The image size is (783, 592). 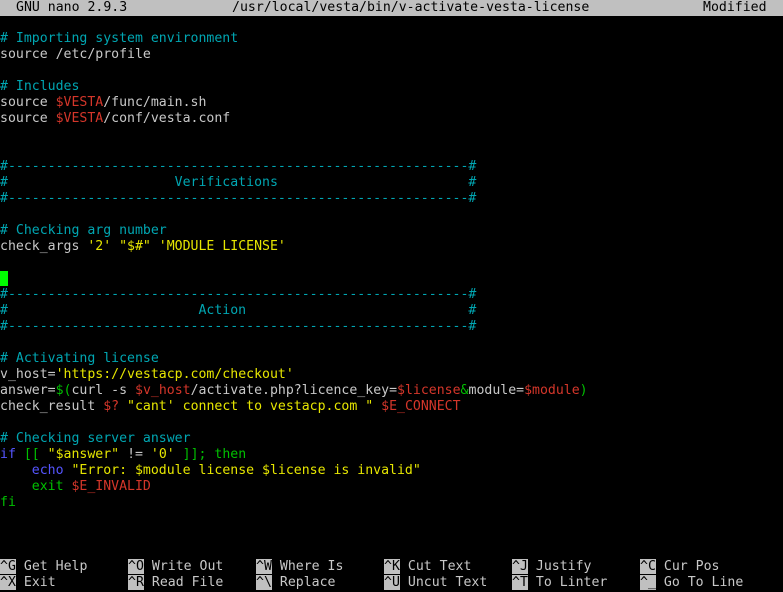 I want to click on shortcut-key: ^R, so click(x=136, y=582).